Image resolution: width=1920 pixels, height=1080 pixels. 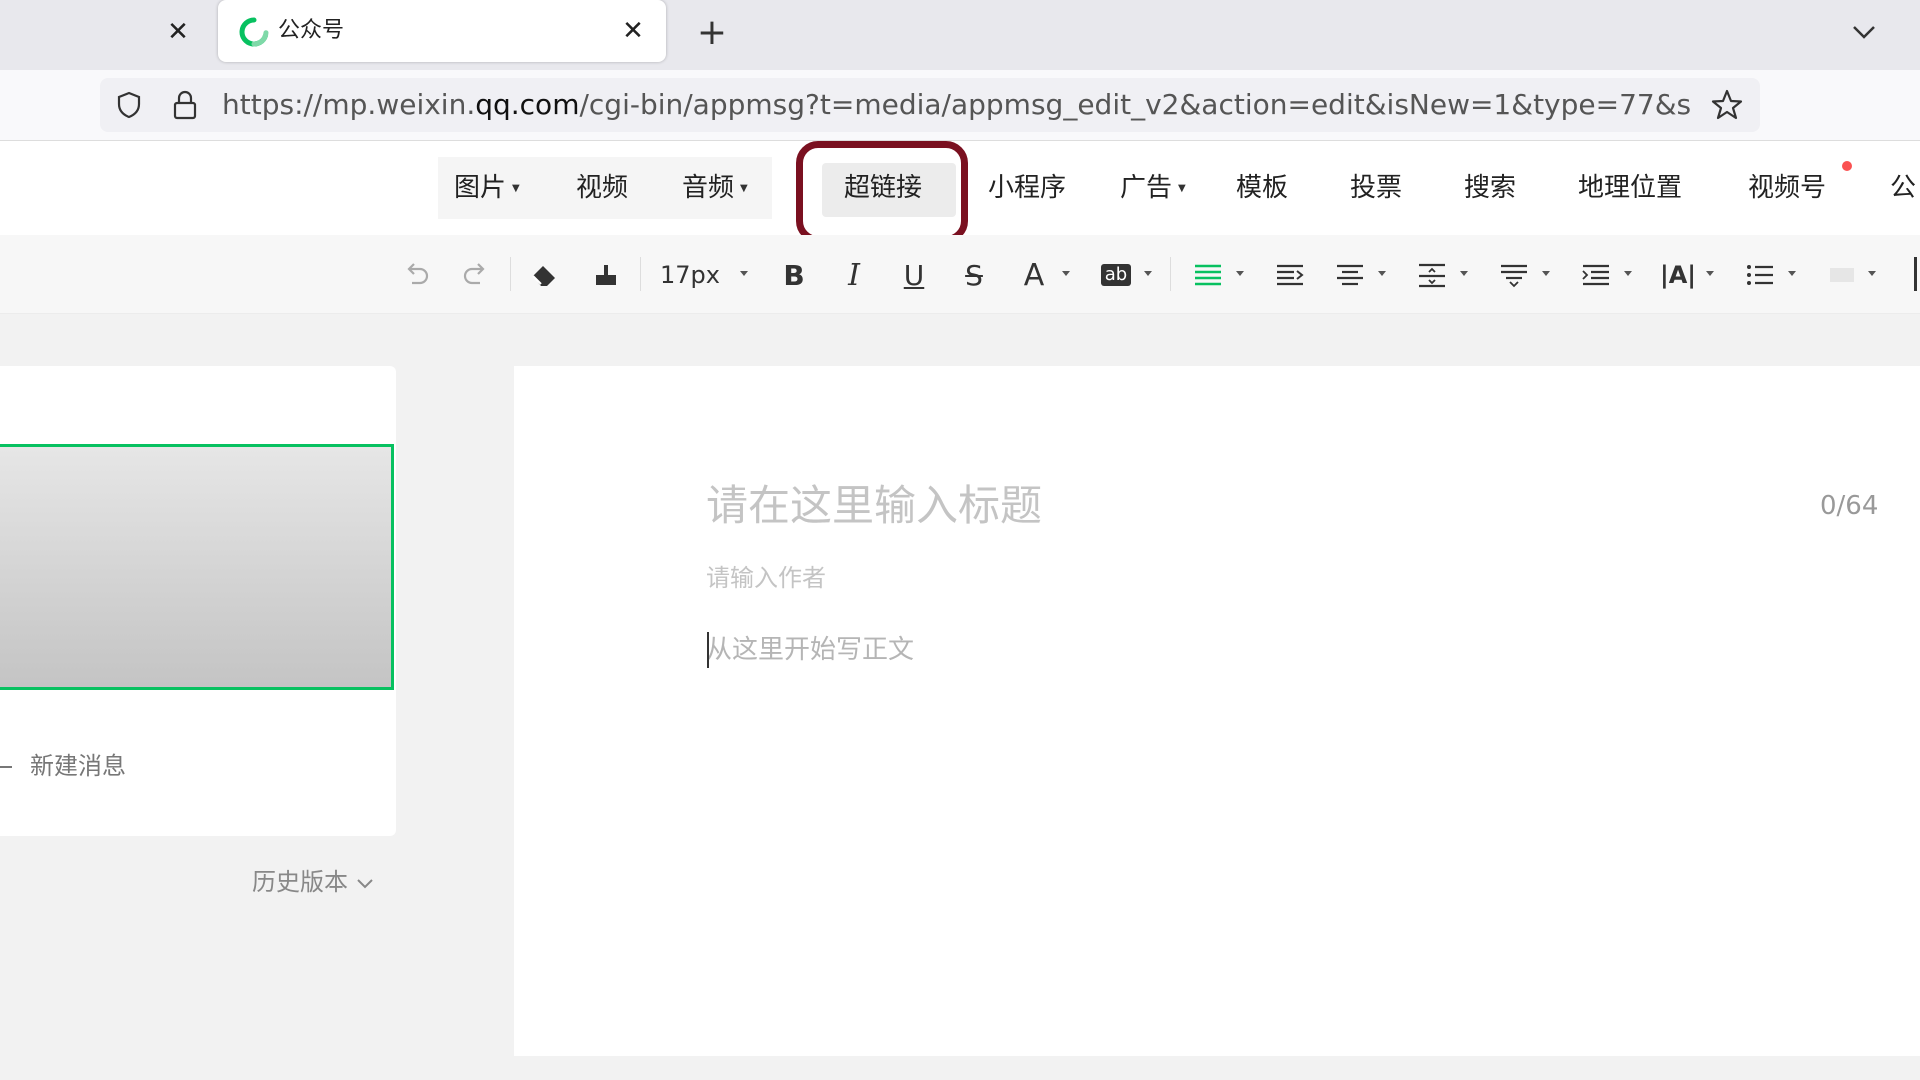 I want to click on margin-icon, so click(x=1596, y=275).